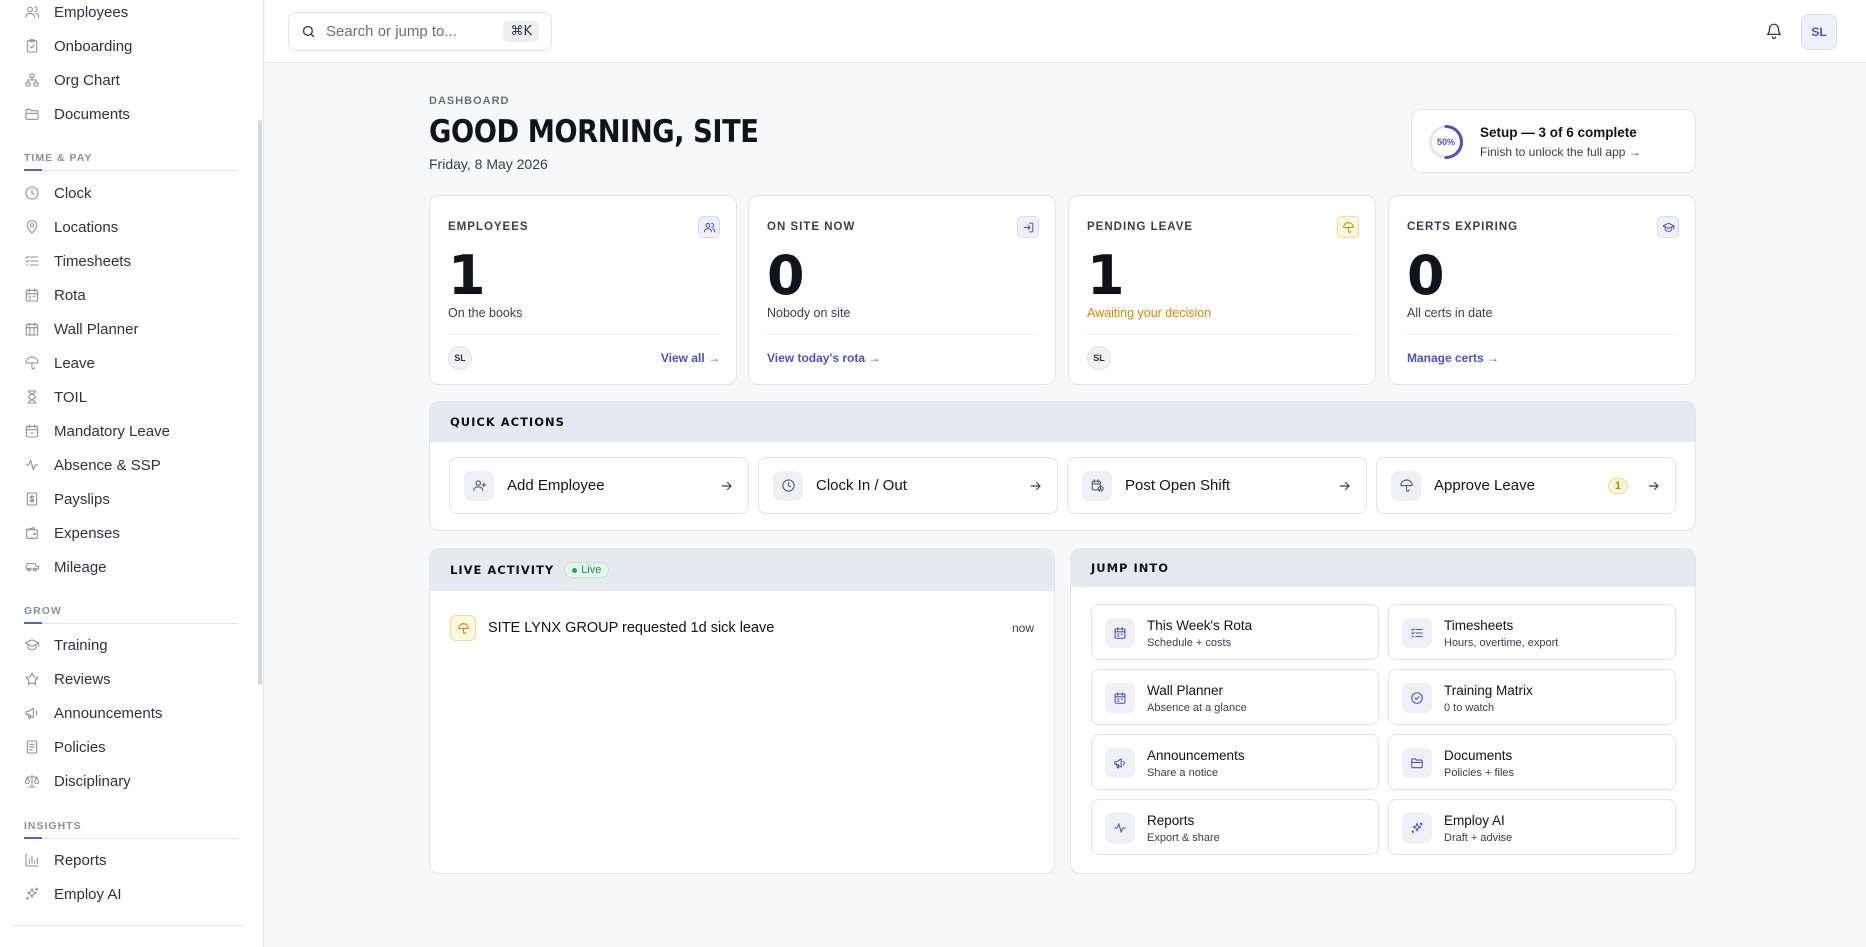  What do you see at coordinates (479, 485) in the screenshot?
I see `user-plus-icon` at bounding box center [479, 485].